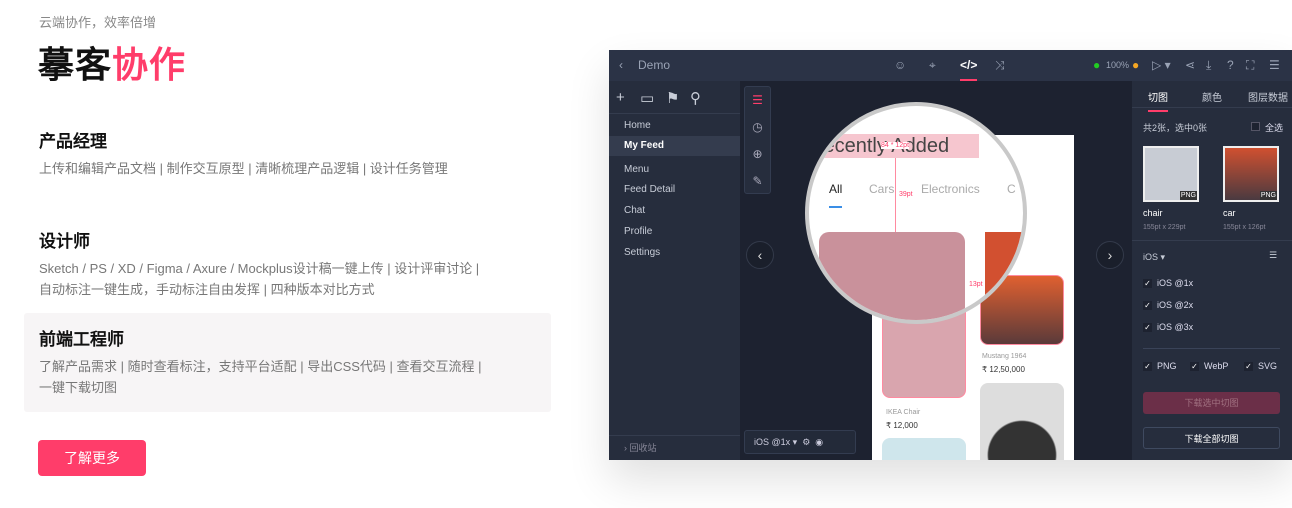 The image size is (1292, 508). Describe the element at coordinates (906, 194) in the screenshot. I see `gap-label: 39pt` at that location.